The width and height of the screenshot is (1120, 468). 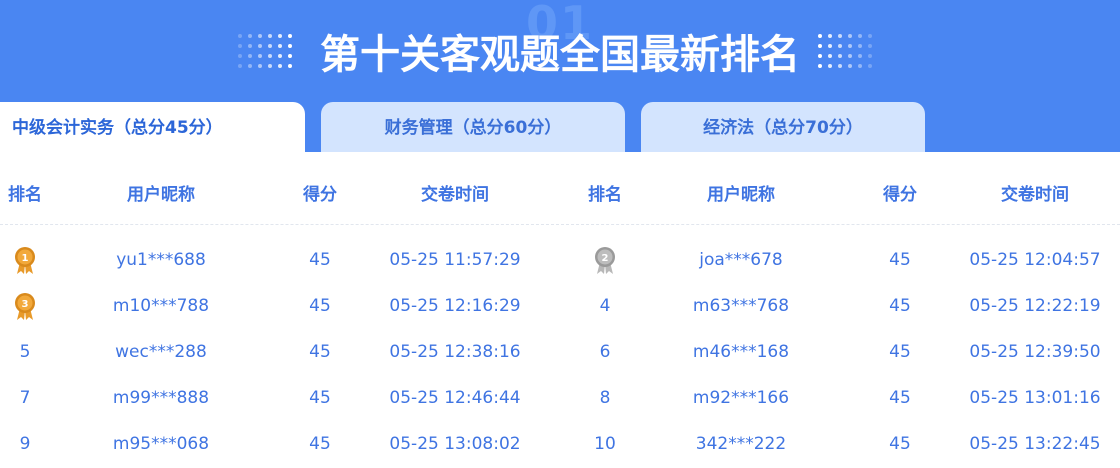 I want to click on medal-rank-number: 1, so click(x=25, y=258).